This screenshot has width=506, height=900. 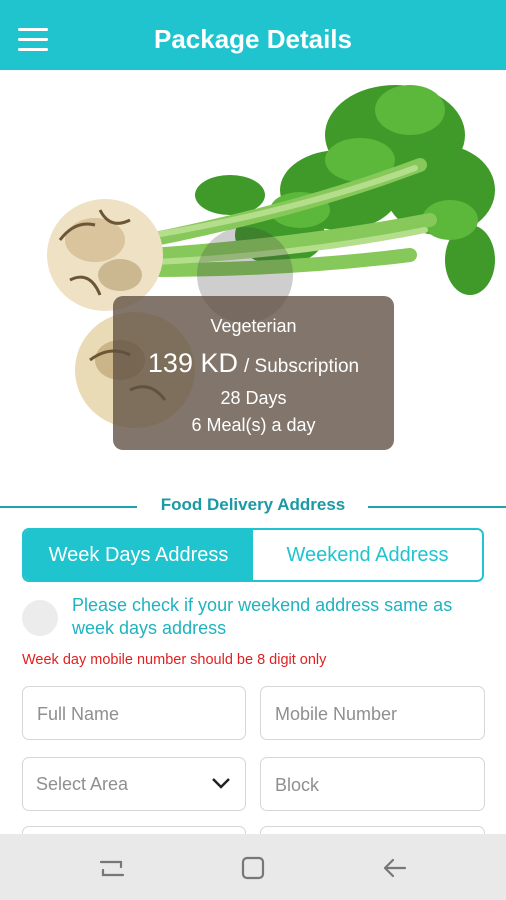 I want to click on block-input, so click(x=374, y=785).